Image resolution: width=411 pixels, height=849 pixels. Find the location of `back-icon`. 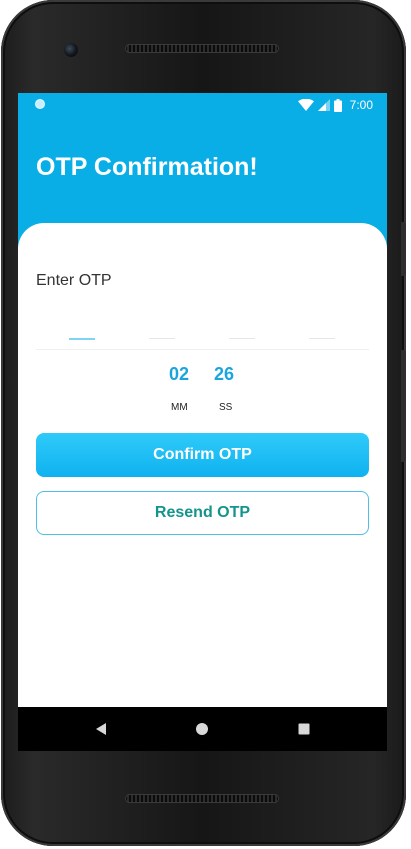

back-icon is located at coordinates (101, 729).